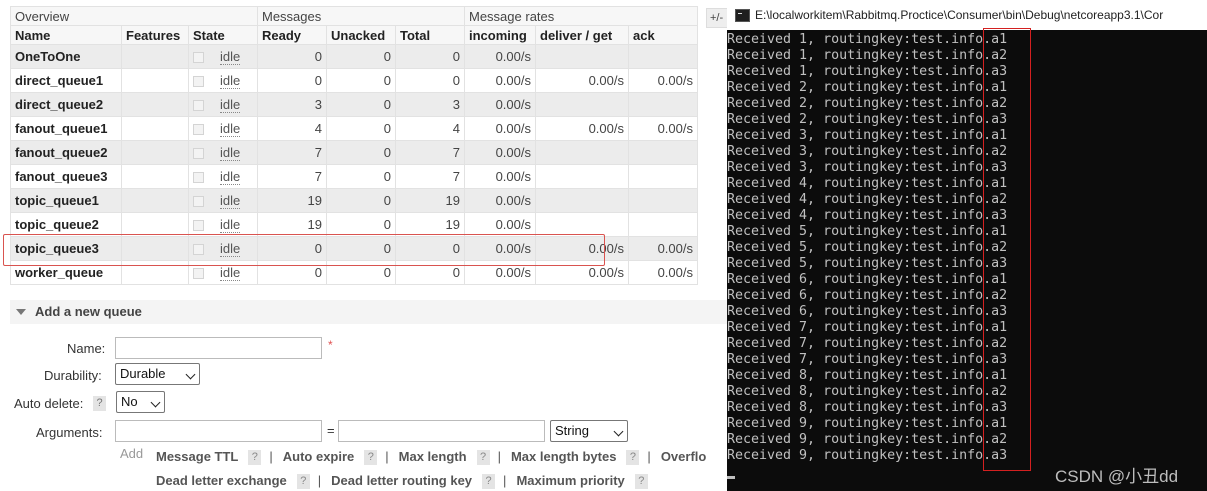 The image size is (1207, 491). I want to click on argument-shortcut-link: Auto expire, so click(319, 456).